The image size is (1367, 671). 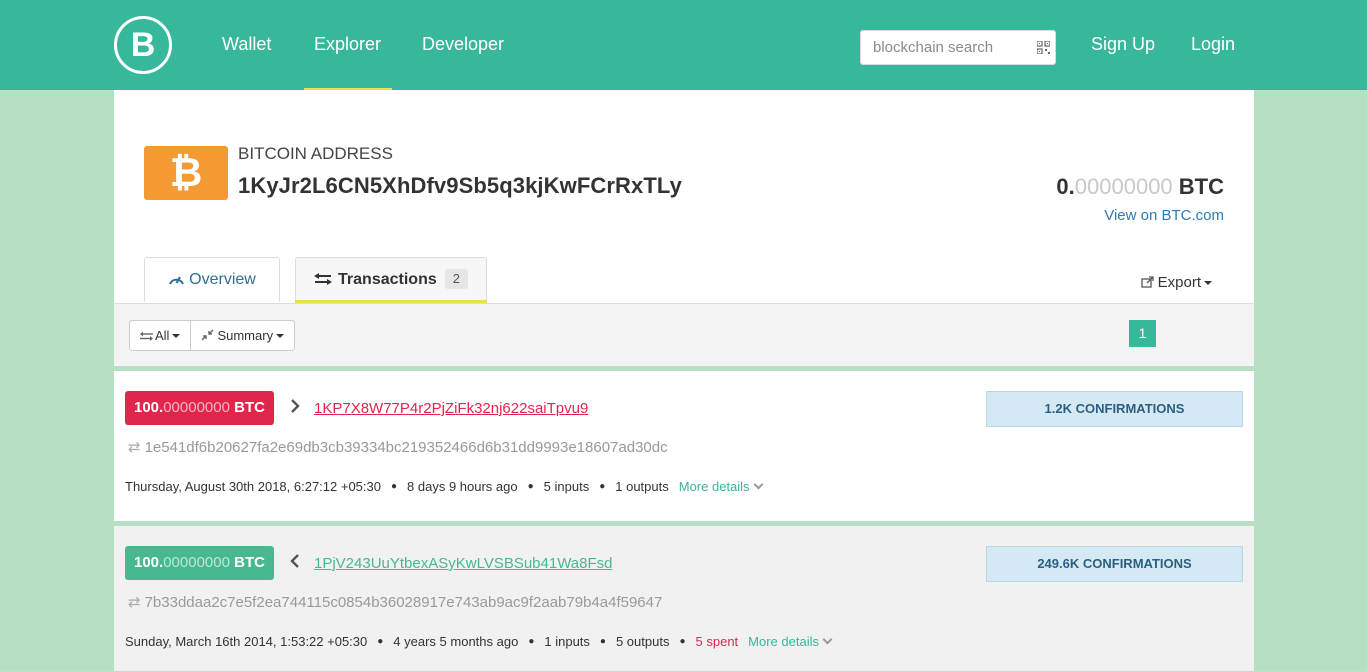 I want to click on address-value: 1KyJr2L6CN5XhDfv9Sb5q3kjKwFCrRxTLy, so click(x=460, y=185).